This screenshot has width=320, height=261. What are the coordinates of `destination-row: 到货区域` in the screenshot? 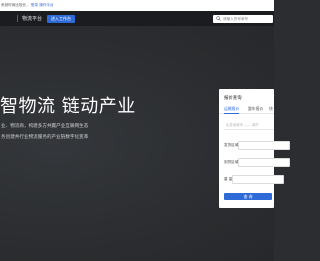 It's located at (257, 162).